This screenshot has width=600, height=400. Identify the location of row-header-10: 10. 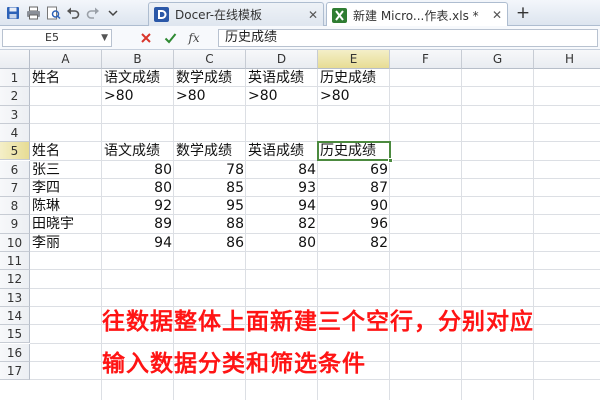
(15, 242).